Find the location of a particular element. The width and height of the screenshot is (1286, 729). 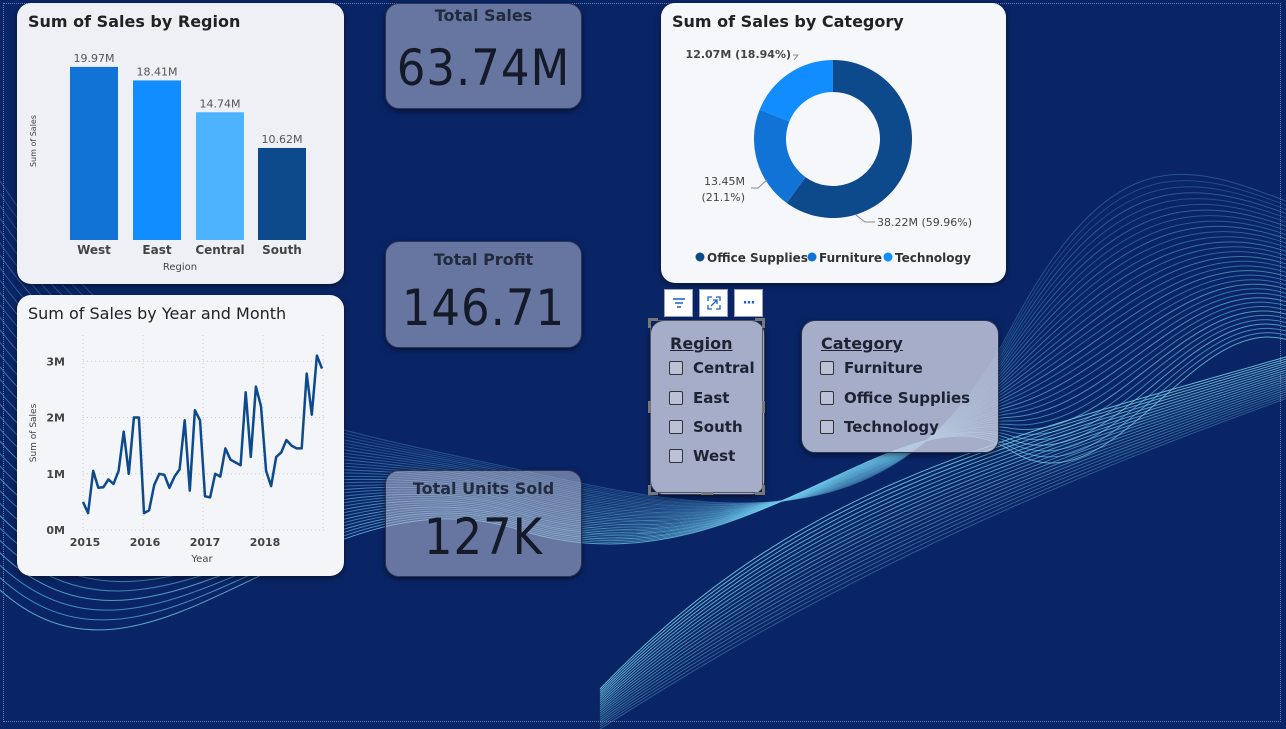

category-option-office-supplies: Office Supplies is located at coordinates (895, 398).